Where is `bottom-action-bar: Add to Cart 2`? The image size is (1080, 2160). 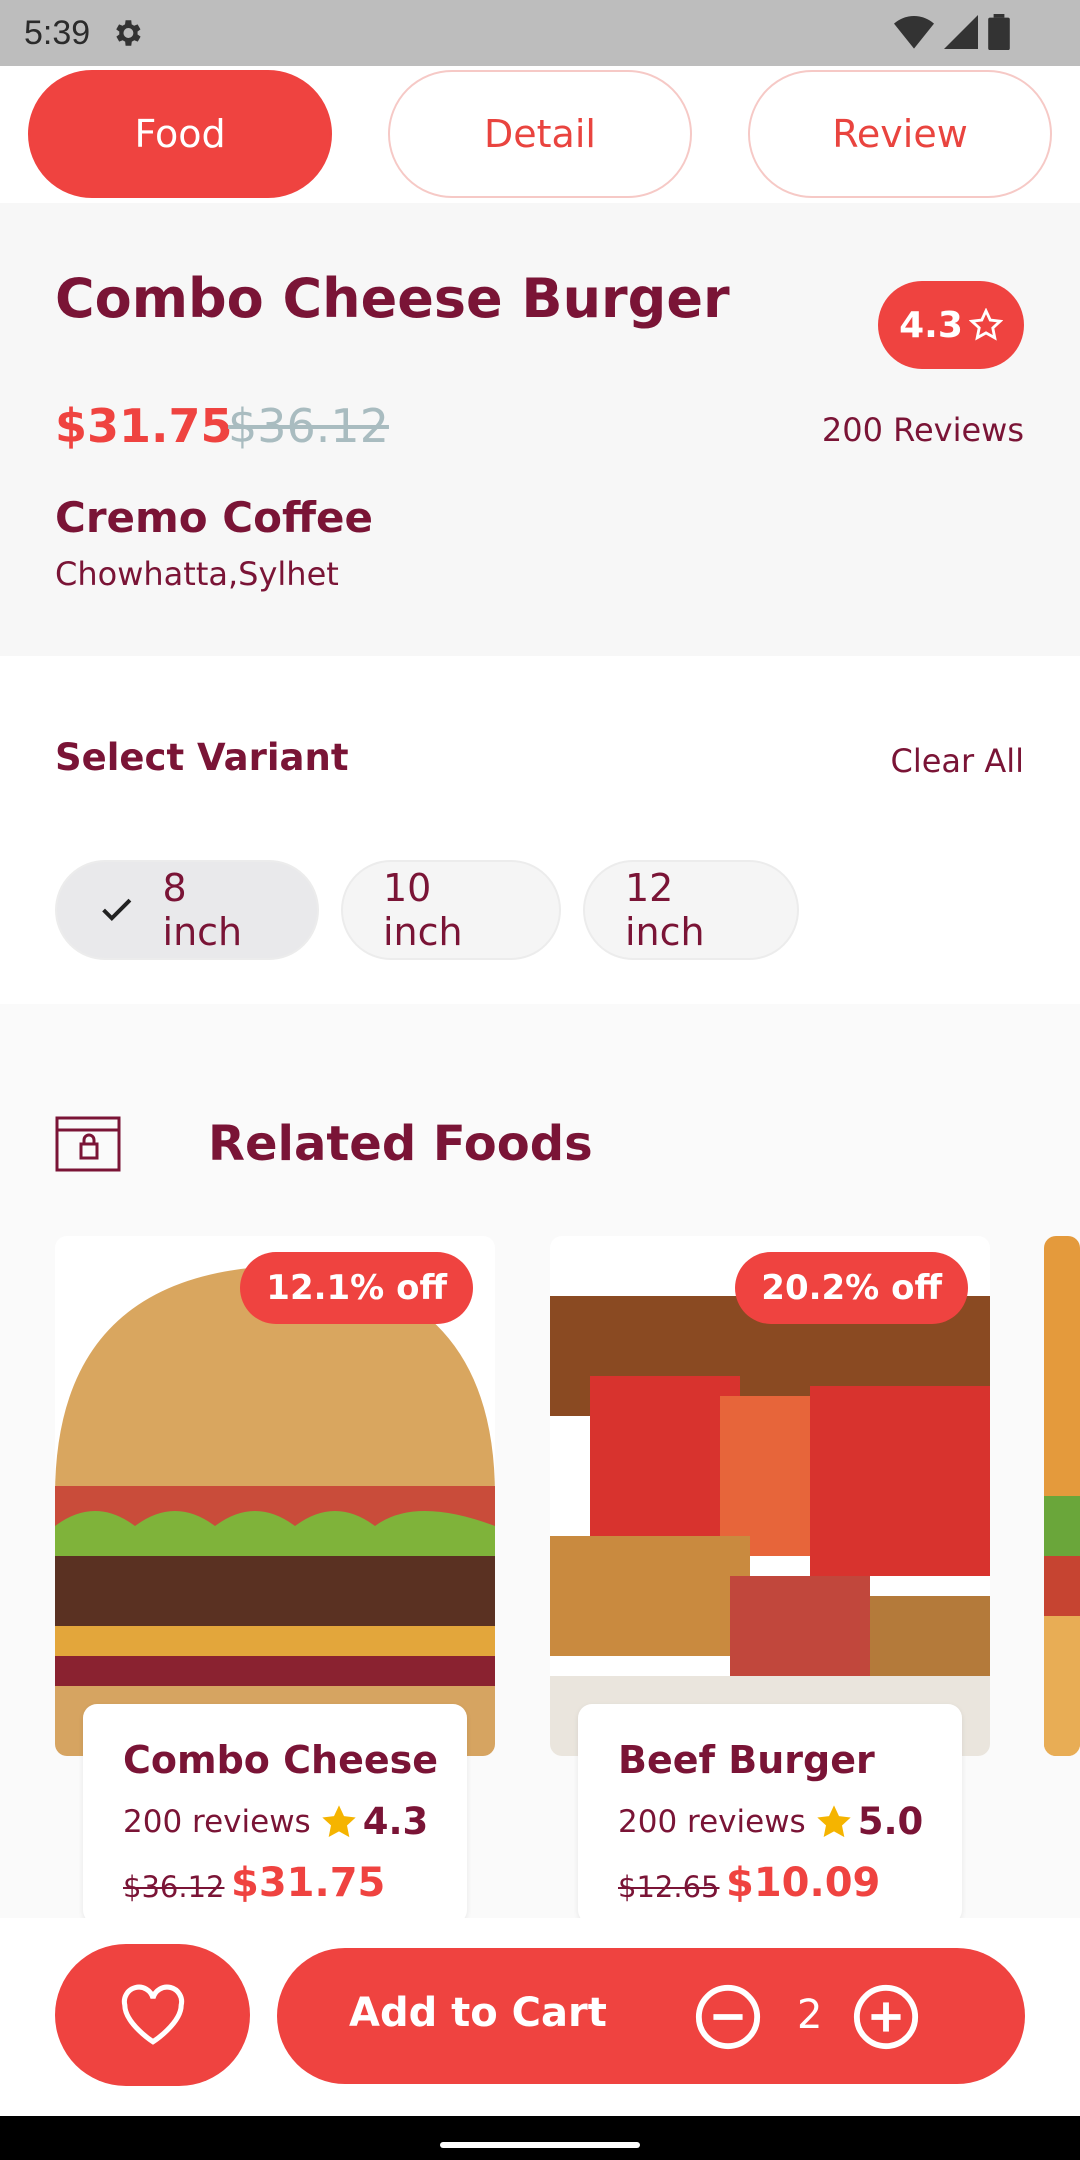 bottom-action-bar: Add to Cart 2 is located at coordinates (540, 2017).